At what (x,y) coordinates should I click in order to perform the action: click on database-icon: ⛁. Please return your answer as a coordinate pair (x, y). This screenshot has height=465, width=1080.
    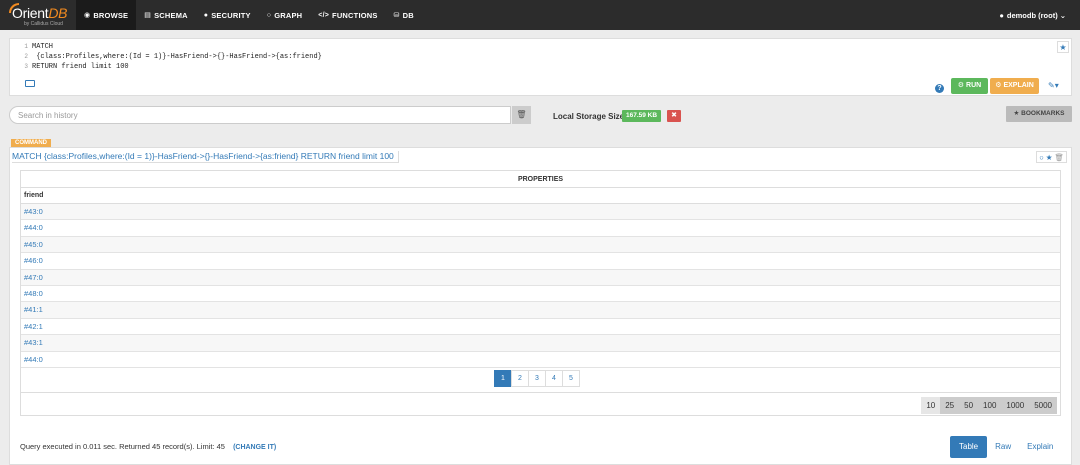
    Looking at the image, I should click on (396, 15).